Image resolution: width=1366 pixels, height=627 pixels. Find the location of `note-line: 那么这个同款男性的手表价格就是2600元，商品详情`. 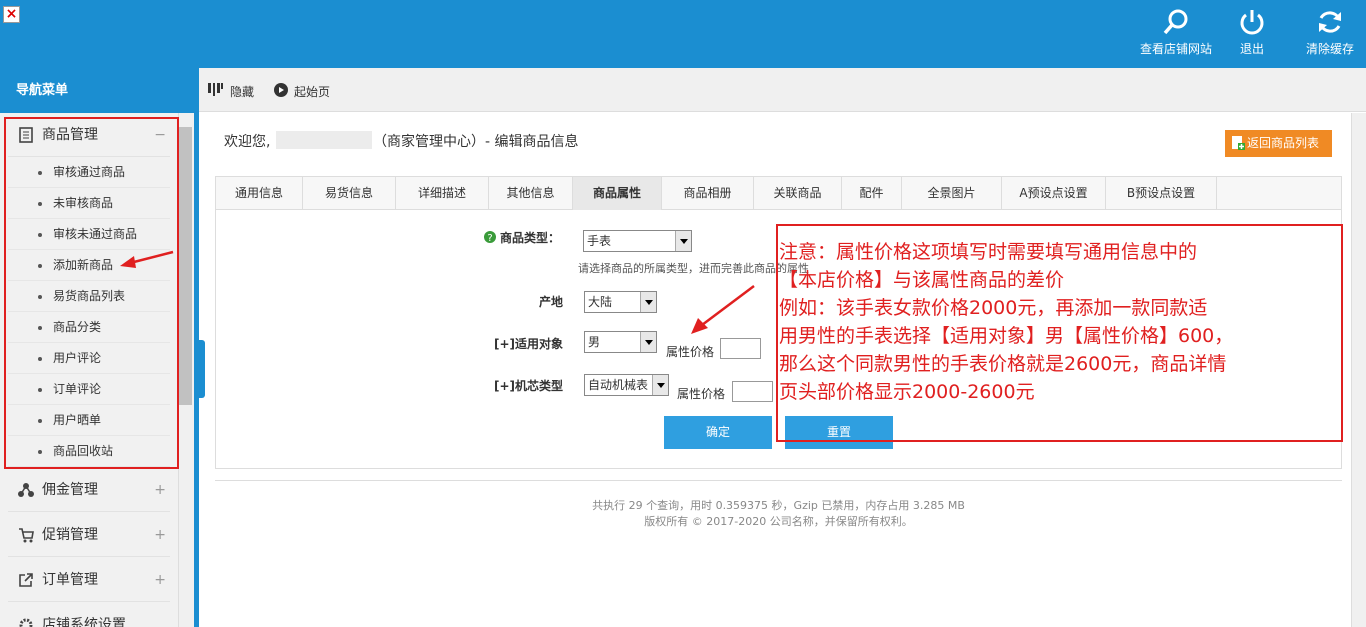

note-line: 那么这个同款男性的手表价格就是2600元，商品详情 is located at coordinates (1003, 364).